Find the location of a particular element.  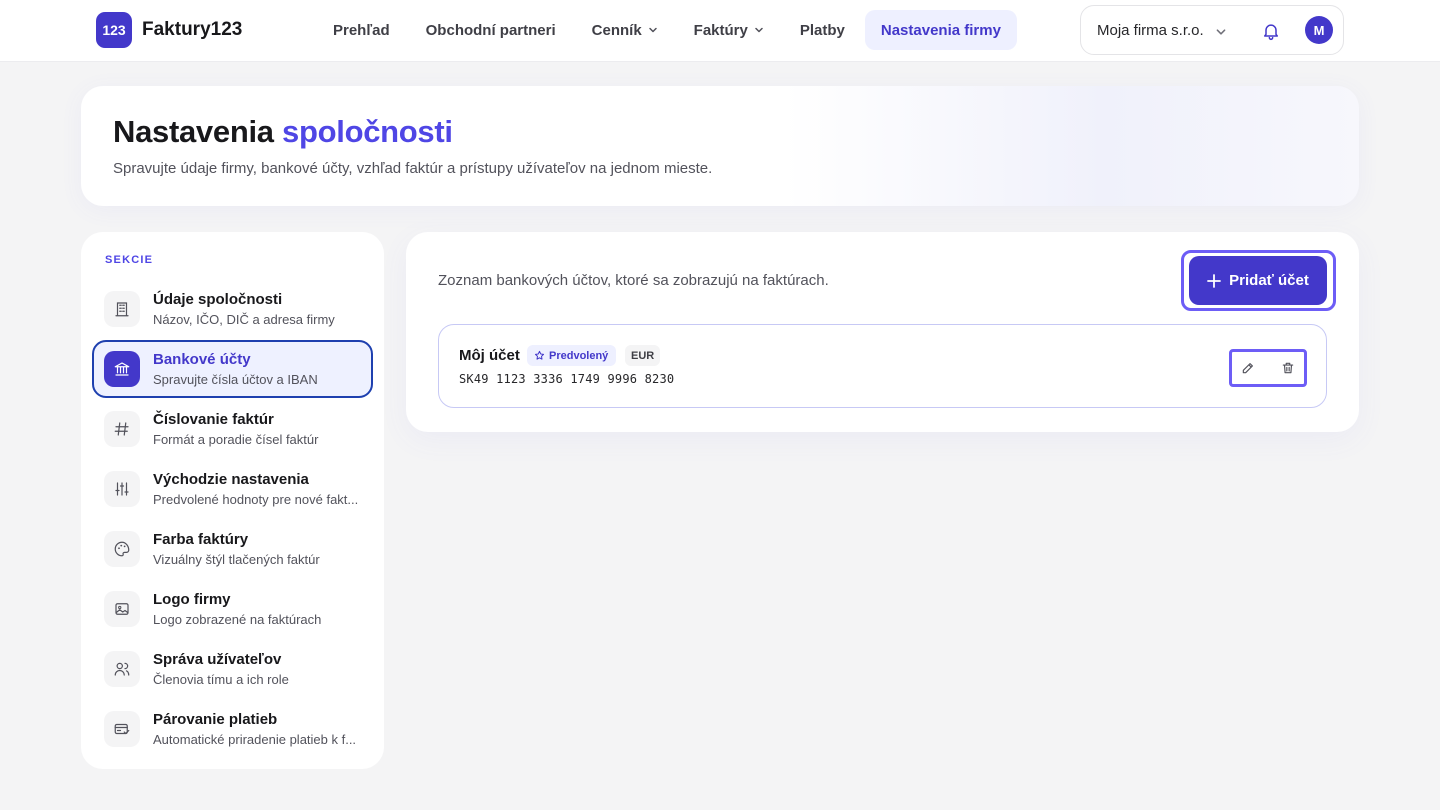

star-icon is located at coordinates (539, 355).